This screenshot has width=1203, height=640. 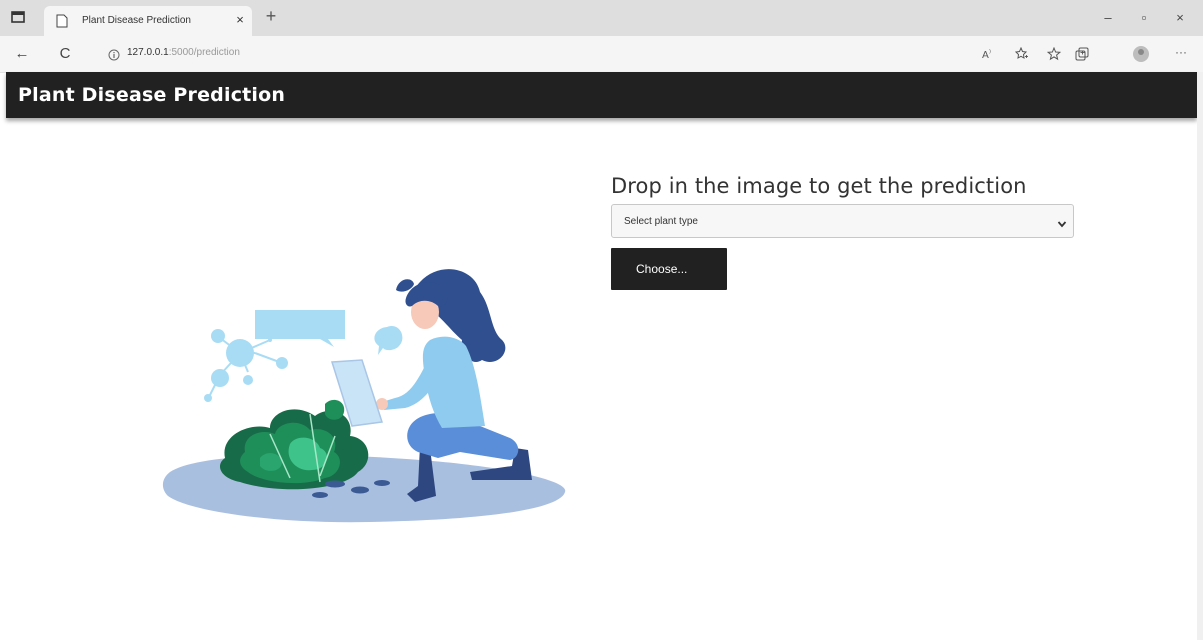 I want to click on page-icon, so click(x=63, y=21).